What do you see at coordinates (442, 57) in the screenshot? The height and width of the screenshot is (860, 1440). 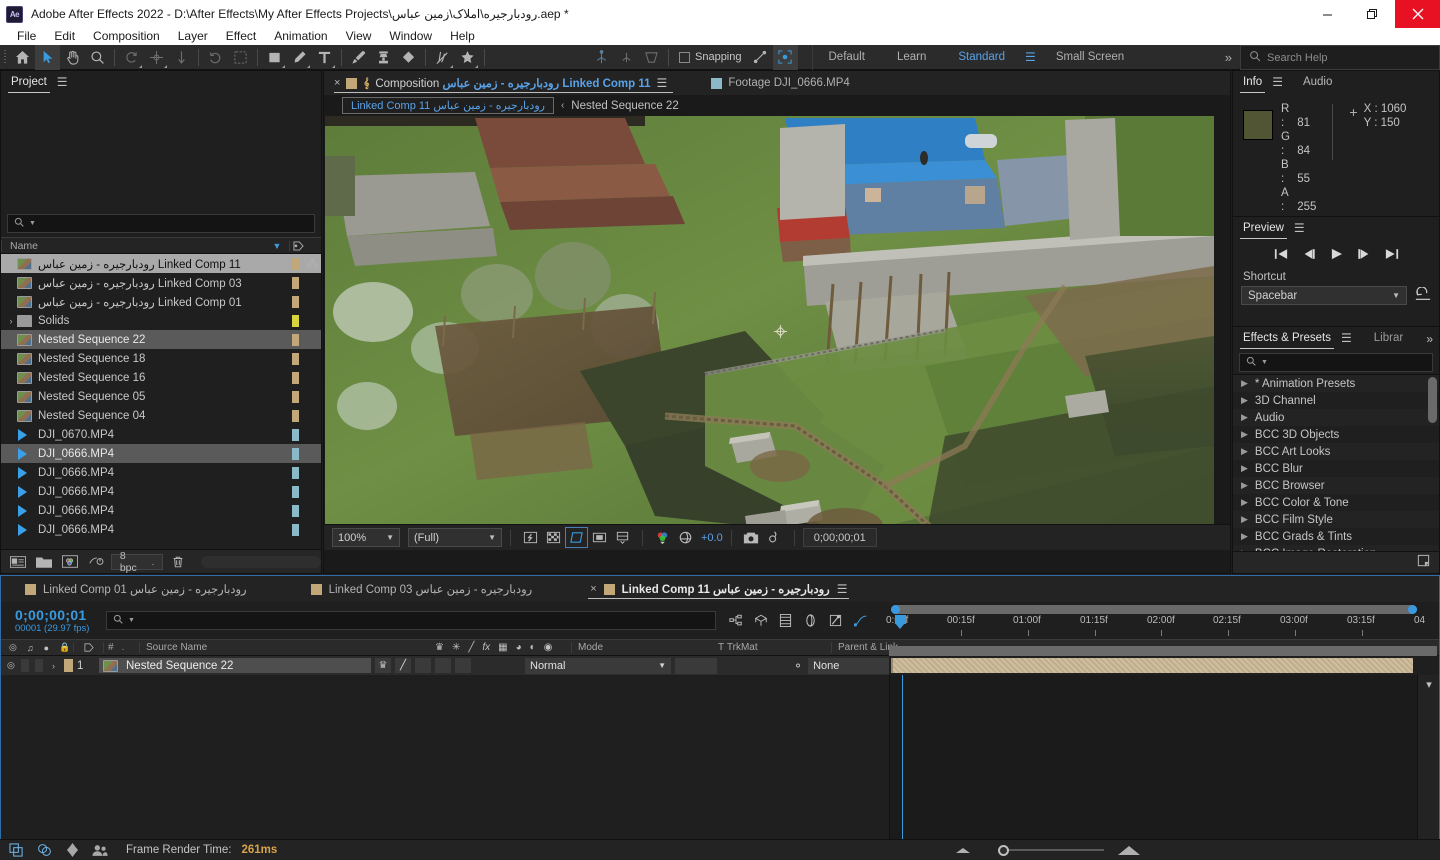 I see `roto-brush-icon` at bounding box center [442, 57].